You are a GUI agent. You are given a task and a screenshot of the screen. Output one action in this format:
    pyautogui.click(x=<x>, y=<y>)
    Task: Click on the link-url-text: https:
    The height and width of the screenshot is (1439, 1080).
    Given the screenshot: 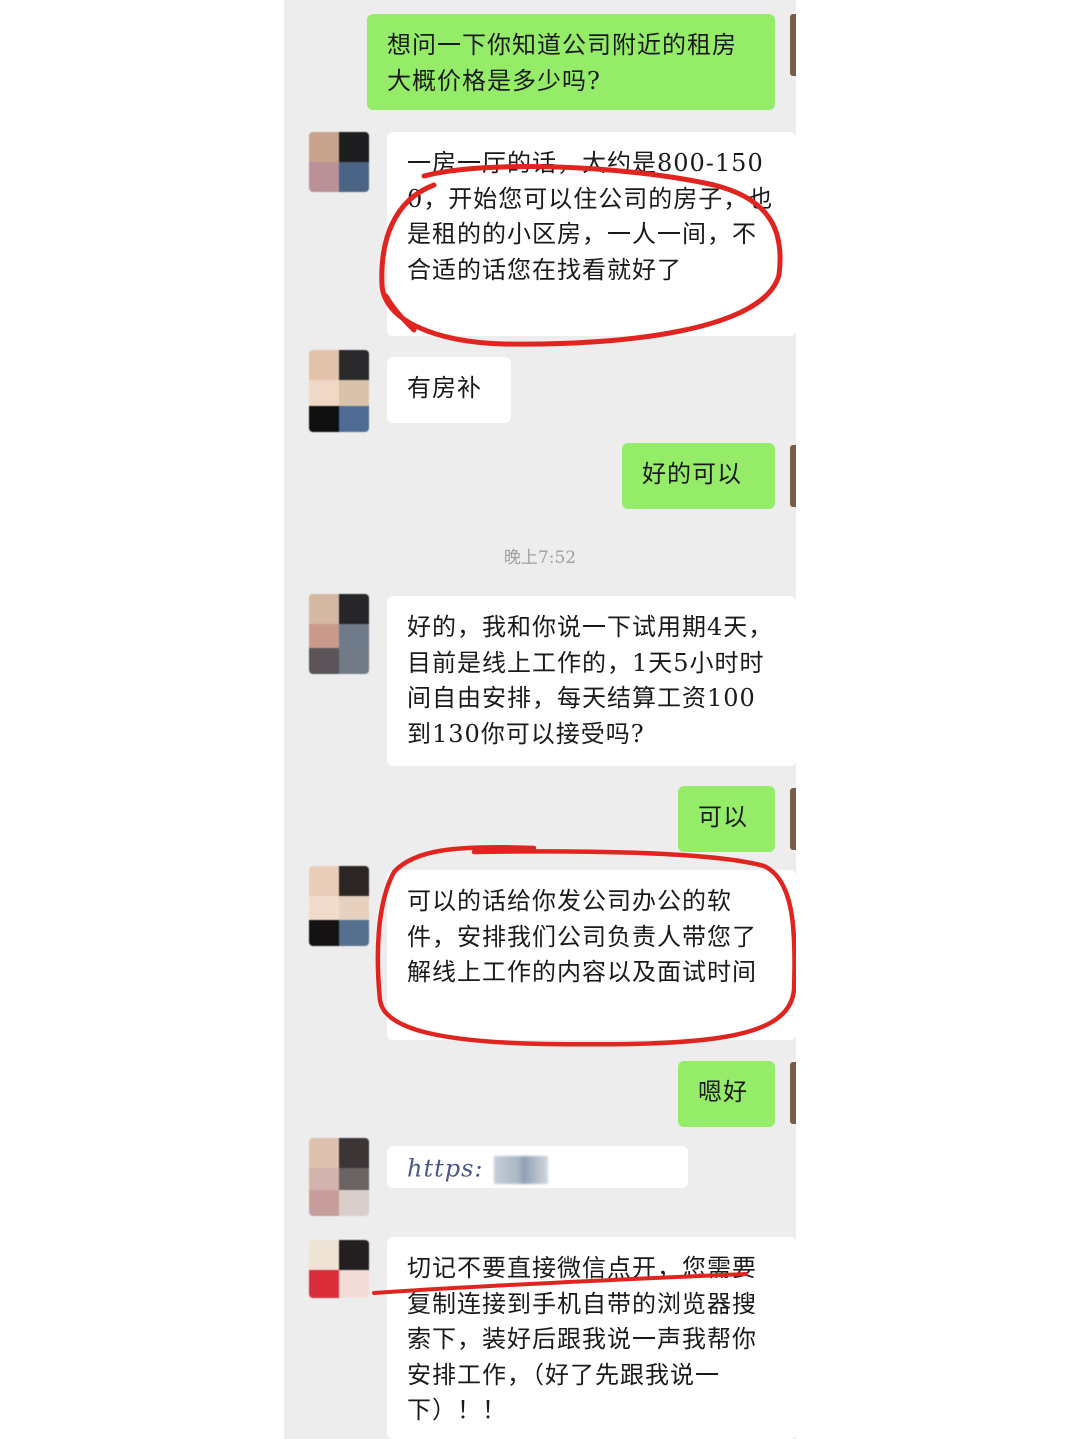 What is the action you would take?
    pyautogui.click(x=445, y=1169)
    